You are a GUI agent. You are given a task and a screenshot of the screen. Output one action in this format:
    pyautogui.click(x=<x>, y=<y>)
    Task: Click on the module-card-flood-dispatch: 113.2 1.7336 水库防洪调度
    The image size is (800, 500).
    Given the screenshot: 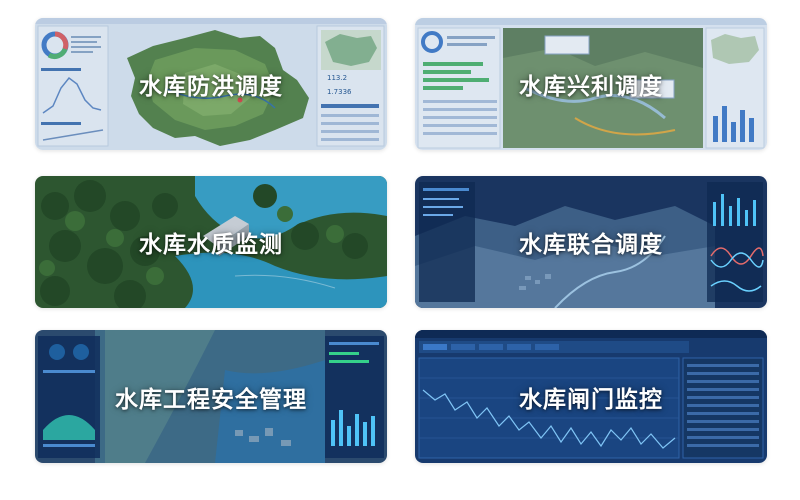 What is the action you would take?
    pyautogui.click(x=211, y=84)
    